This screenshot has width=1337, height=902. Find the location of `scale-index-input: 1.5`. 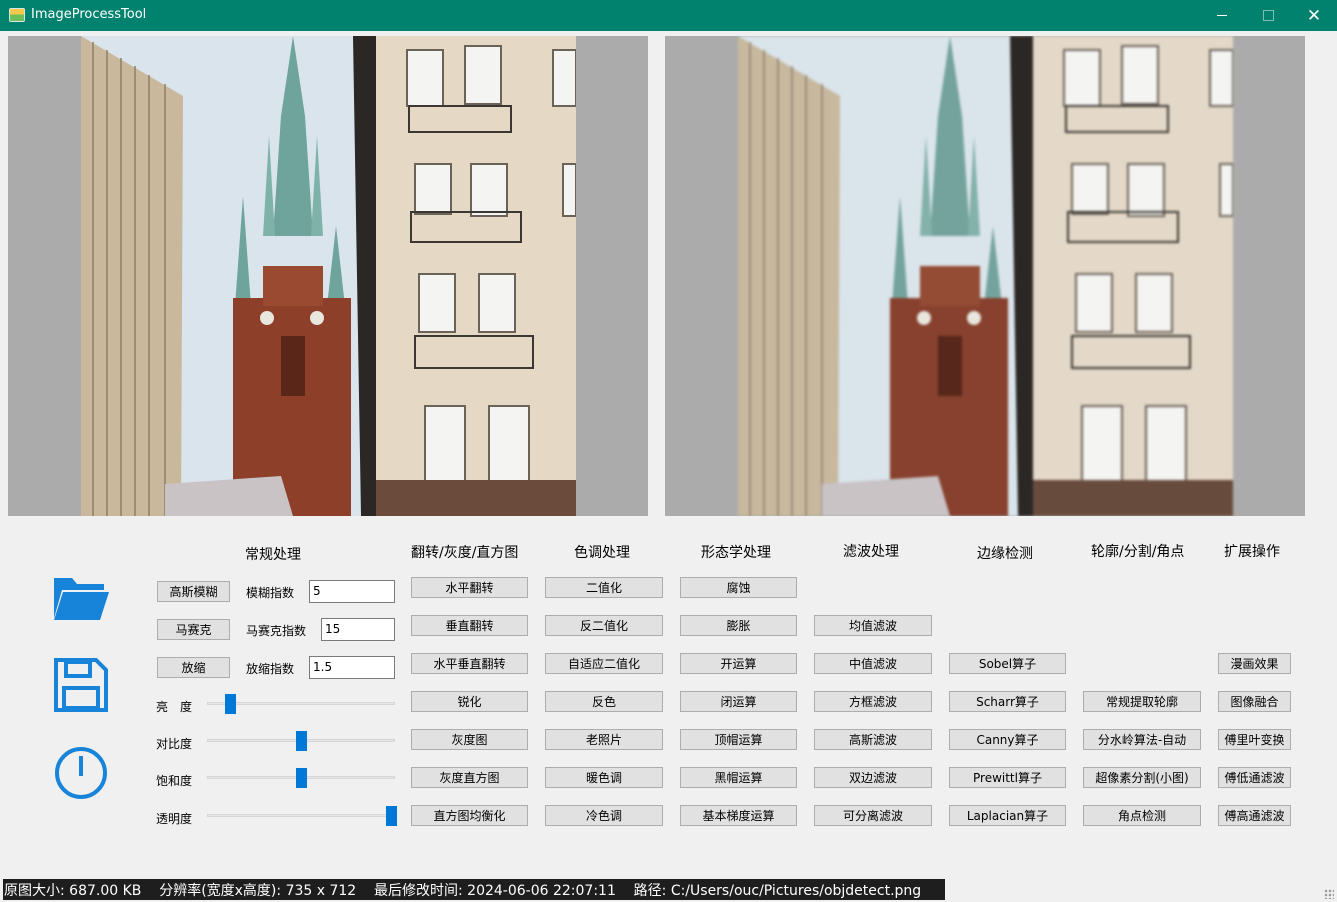

scale-index-input: 1.5 is located at coordinates (352, 667).